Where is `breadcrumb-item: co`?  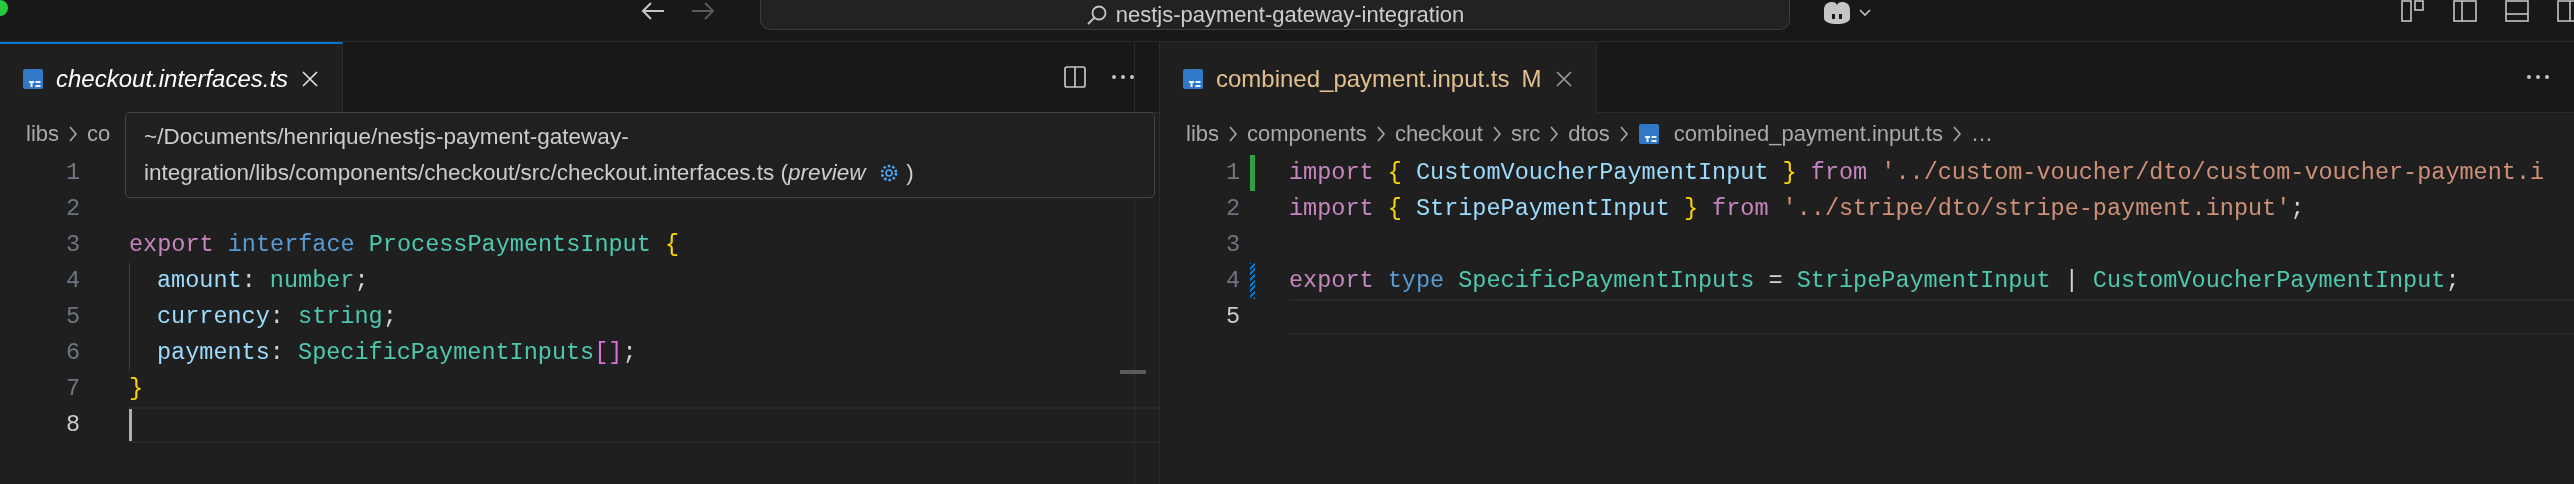
breadcrumb-item: co is located at coordinates (99, 134).